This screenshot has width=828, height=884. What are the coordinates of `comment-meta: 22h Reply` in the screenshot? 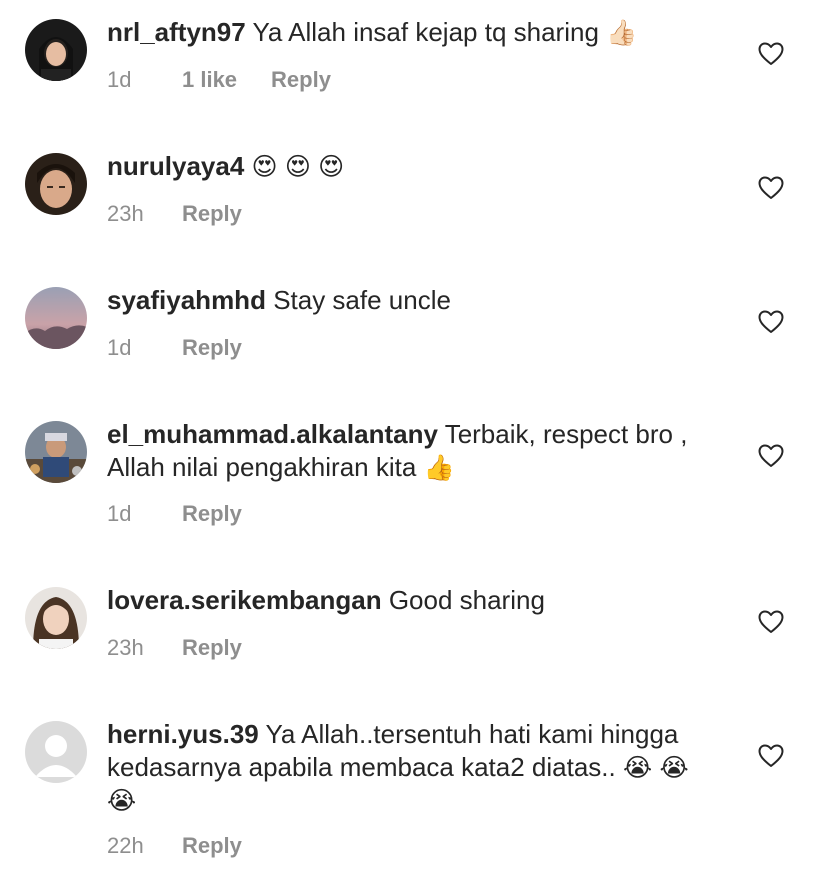 It's located at (174, 846).